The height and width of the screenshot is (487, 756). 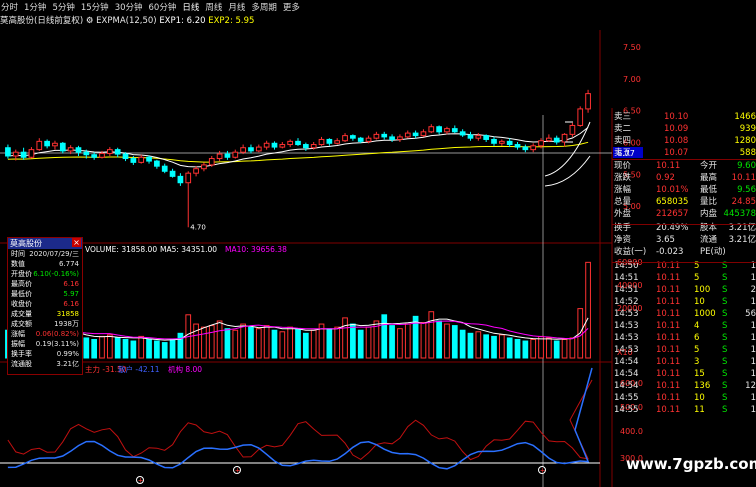 What do you see at coordinates (684, 338) in the screenshot?
I see `quote-row: 14:53 10.11 6 S 1` at bounding box center [684, 338].